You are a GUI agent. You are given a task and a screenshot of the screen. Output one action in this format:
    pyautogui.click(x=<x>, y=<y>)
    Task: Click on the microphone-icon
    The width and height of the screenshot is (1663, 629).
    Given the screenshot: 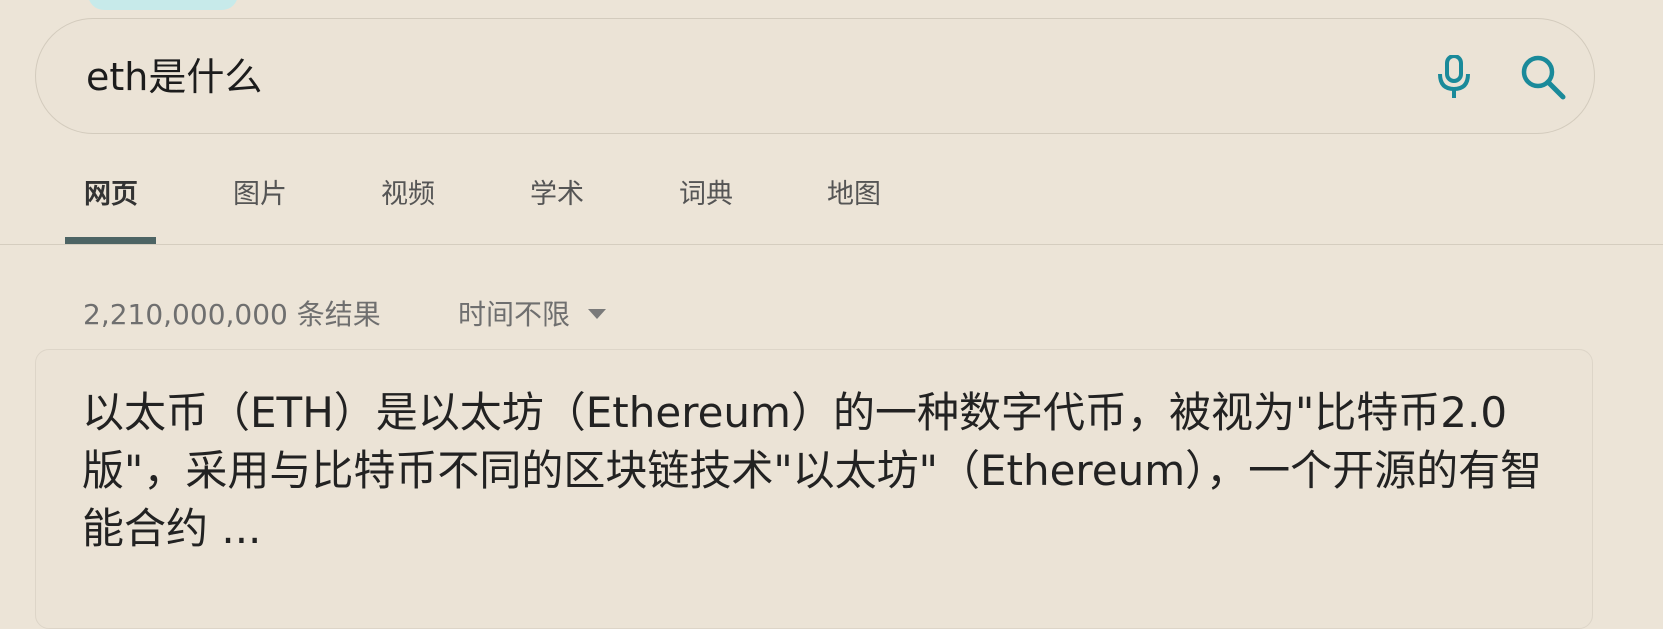 What is the action you would take?
    pyautogui.click(x=1454, y=76)
    